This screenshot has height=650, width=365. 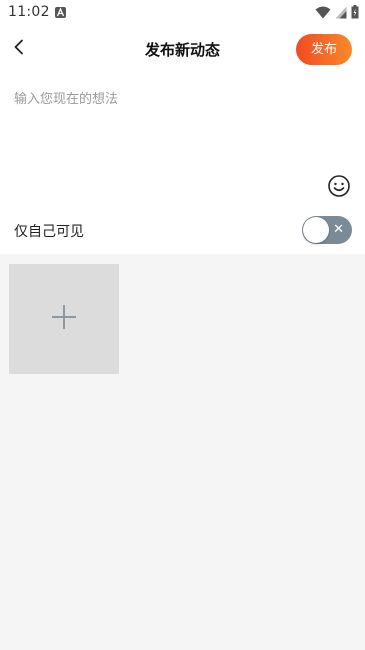 I want to click on publish-button: 发布, so click(x=324, y=49).